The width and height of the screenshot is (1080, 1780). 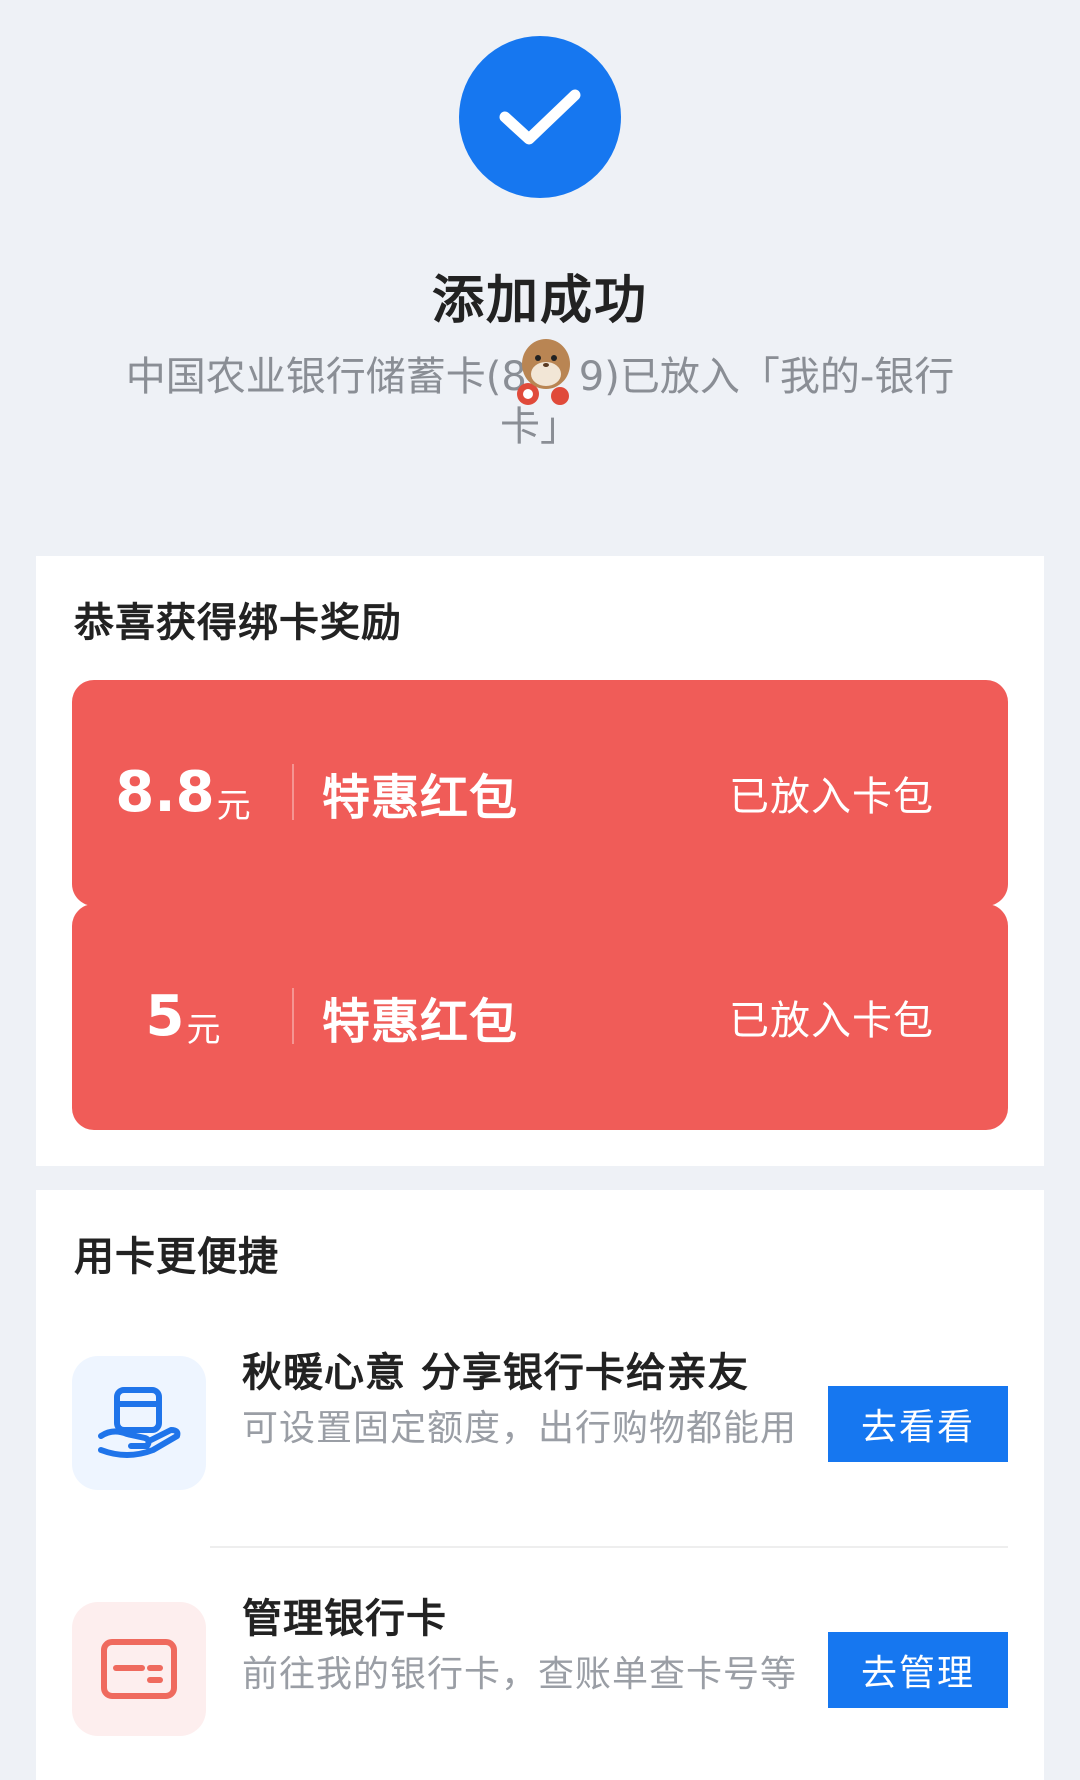 What do you see at coordinates (495, 1373) in the screenshot?
I see `service-title: 秋暖心意 分享银行卡给亲友` at bounding box center [495, 1373].